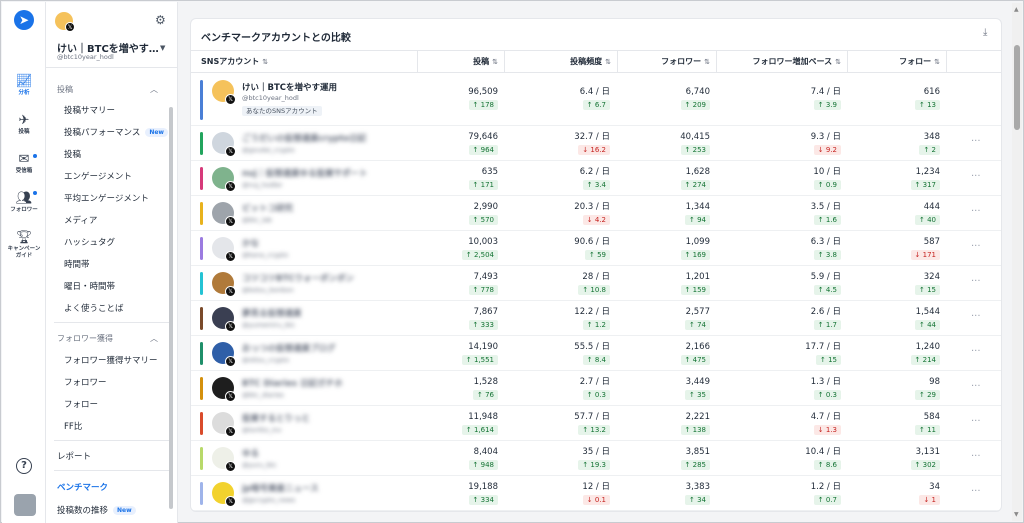 Image resolution: width=1024 pixels, height=523 pixels. What do you see at coordinates (925, 255) in the screenshot?
I see `delta-down-badge: ↓ 171` at bounding box center [925, 255].